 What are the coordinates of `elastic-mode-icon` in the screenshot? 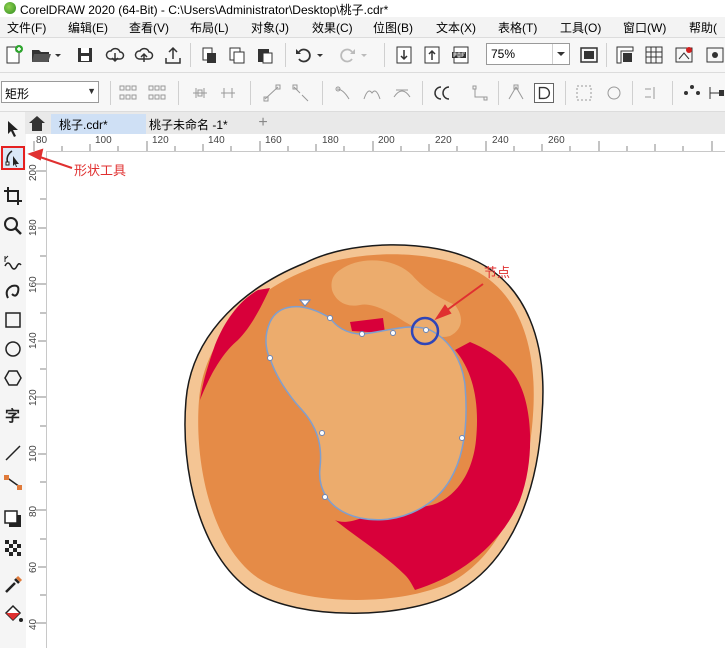 It's located at (692, 93).